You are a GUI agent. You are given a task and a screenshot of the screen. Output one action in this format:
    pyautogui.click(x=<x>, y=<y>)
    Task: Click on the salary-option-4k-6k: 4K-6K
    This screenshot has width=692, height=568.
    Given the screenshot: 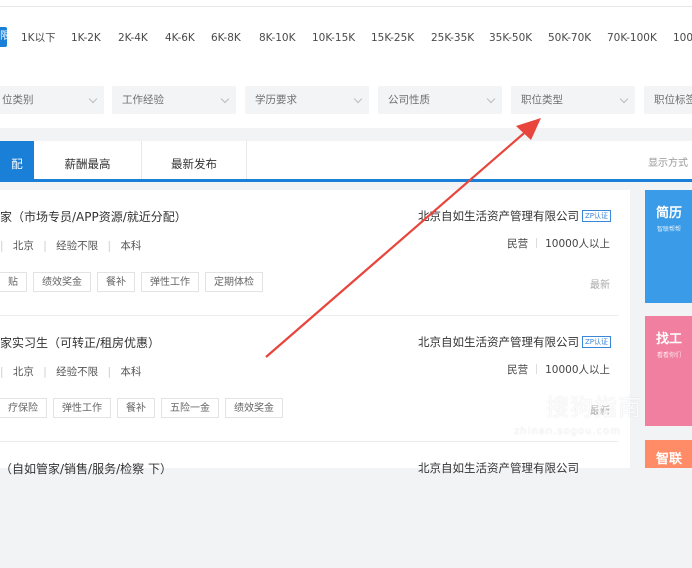 What is the action you would take?
    pyautogui.click(x=180, y=38)
    